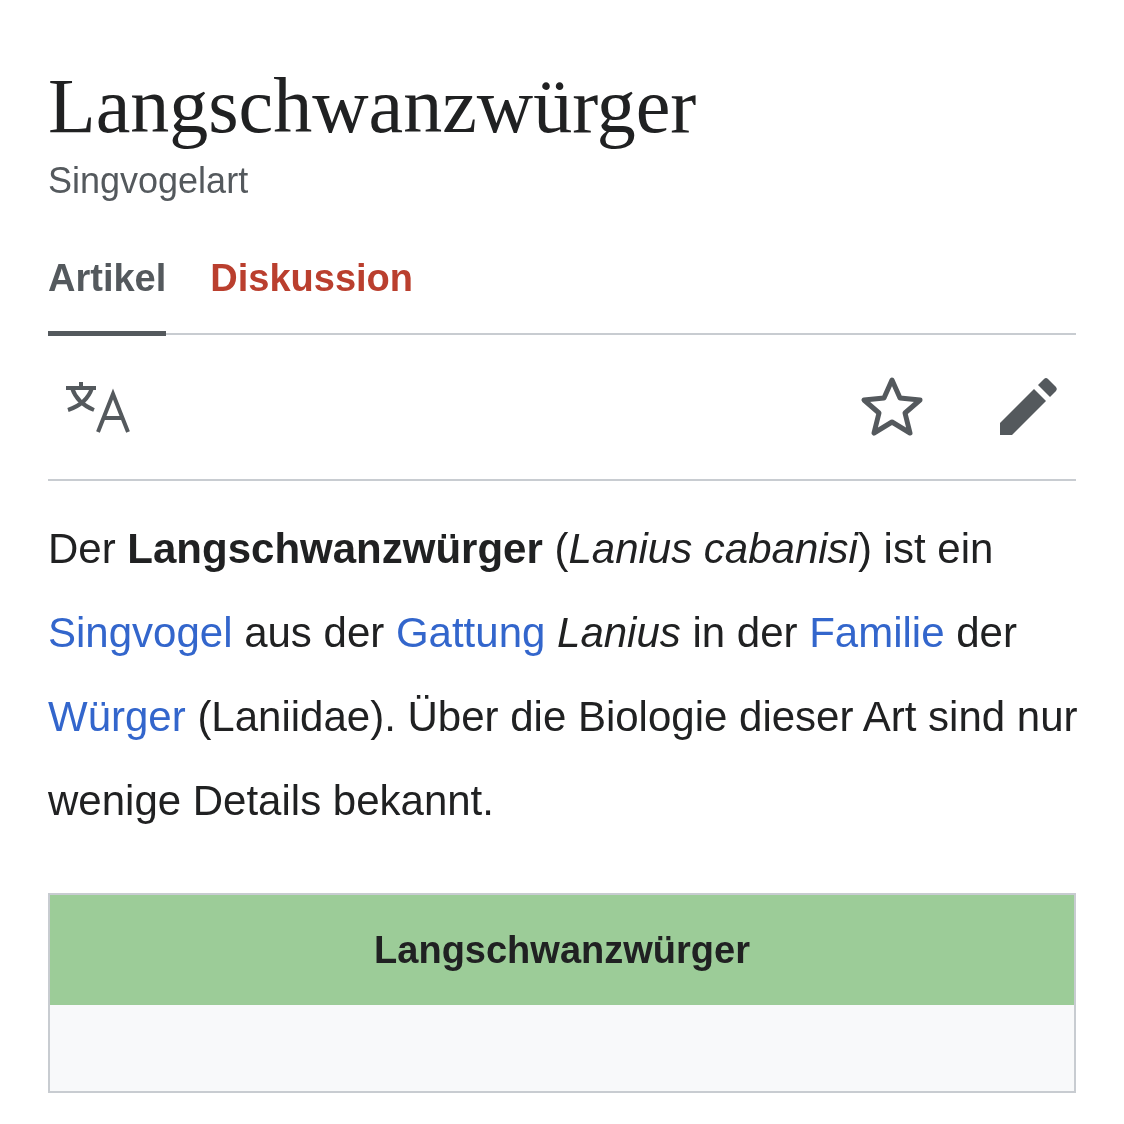  Describe the element at coordinates (877, 632) in the screenshot. I see `article-link: Familie` at that location.